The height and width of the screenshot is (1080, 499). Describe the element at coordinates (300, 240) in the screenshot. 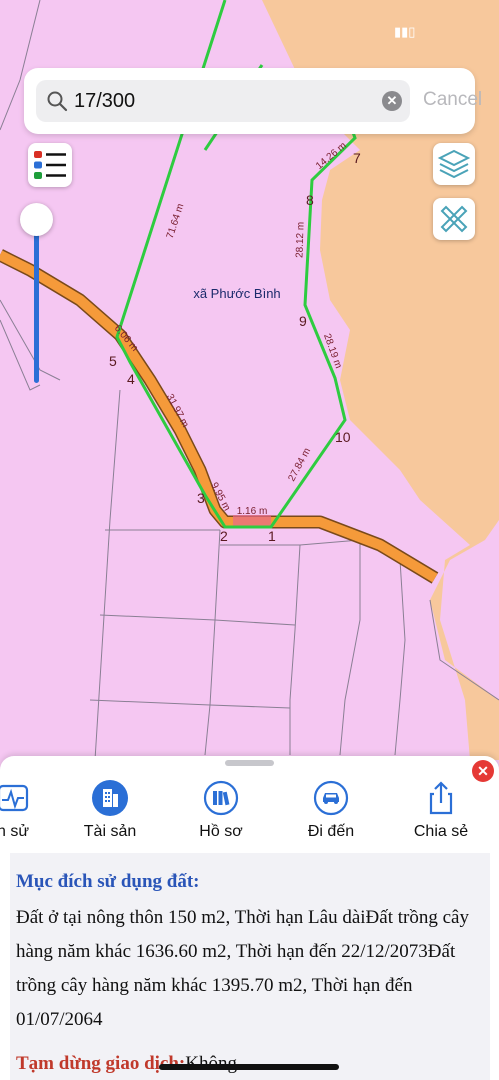

I see `edge-label: 28.12 m` at that location.